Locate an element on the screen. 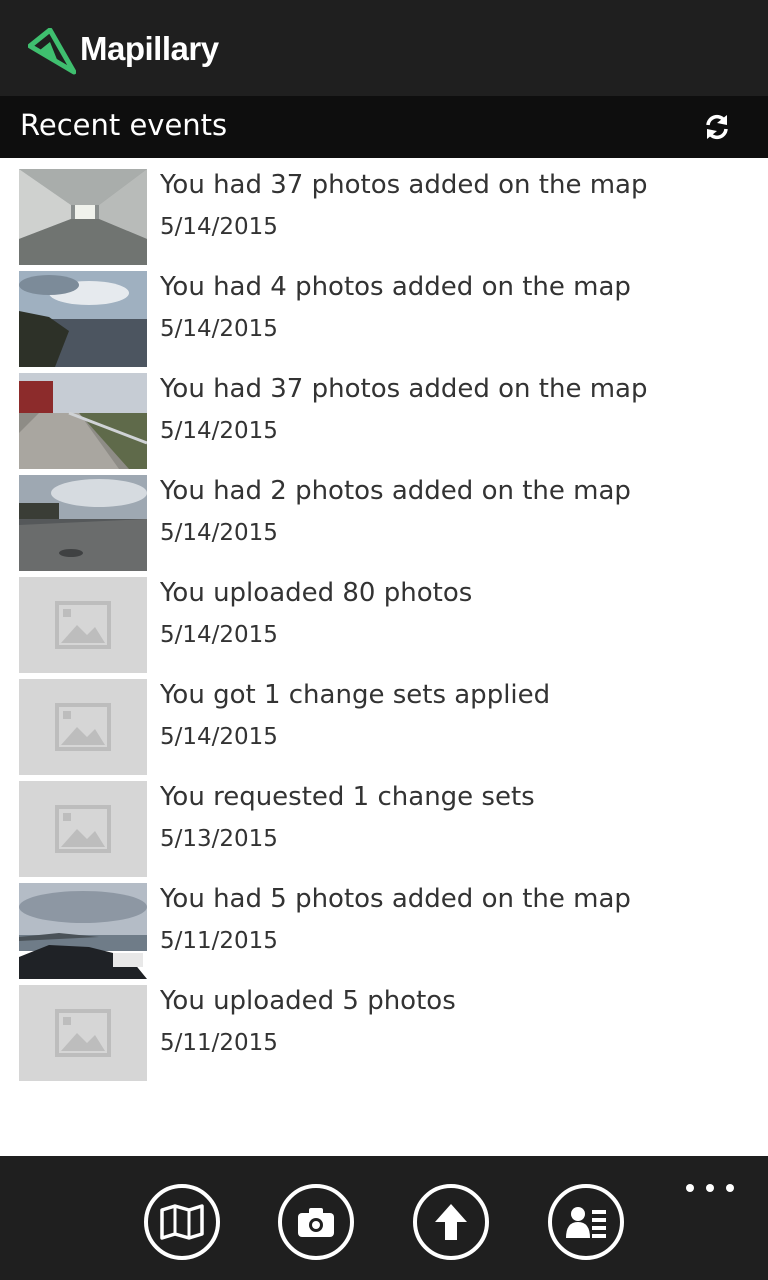 The image size is (768, 1280). profile-button is located at coordinates (586, 1222).